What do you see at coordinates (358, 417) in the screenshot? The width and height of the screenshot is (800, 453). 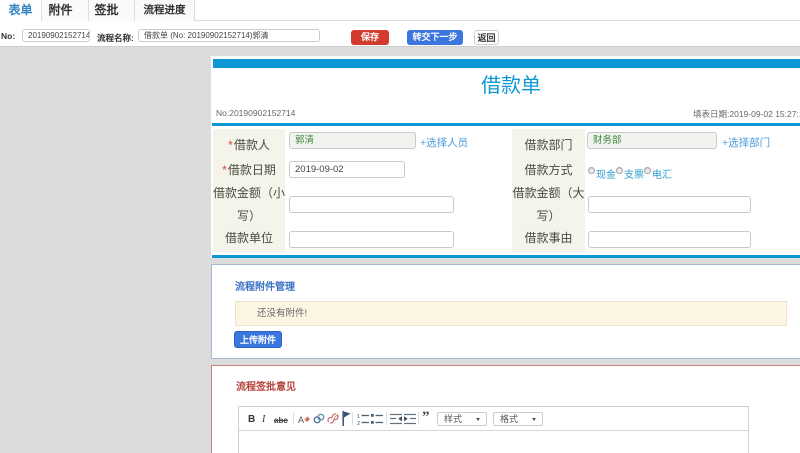 I see `svg-text: 1` at bounding box center [358, 417].